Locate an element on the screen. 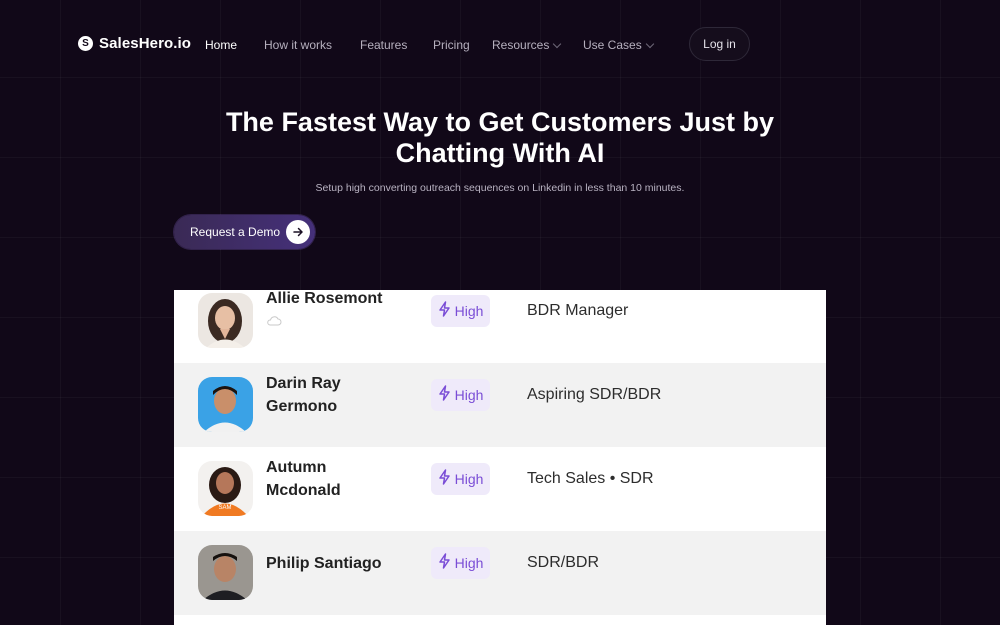 The height and width of the screenshot is (625, 1000). nav-features-label: Features is located at coordinates (384, 45).